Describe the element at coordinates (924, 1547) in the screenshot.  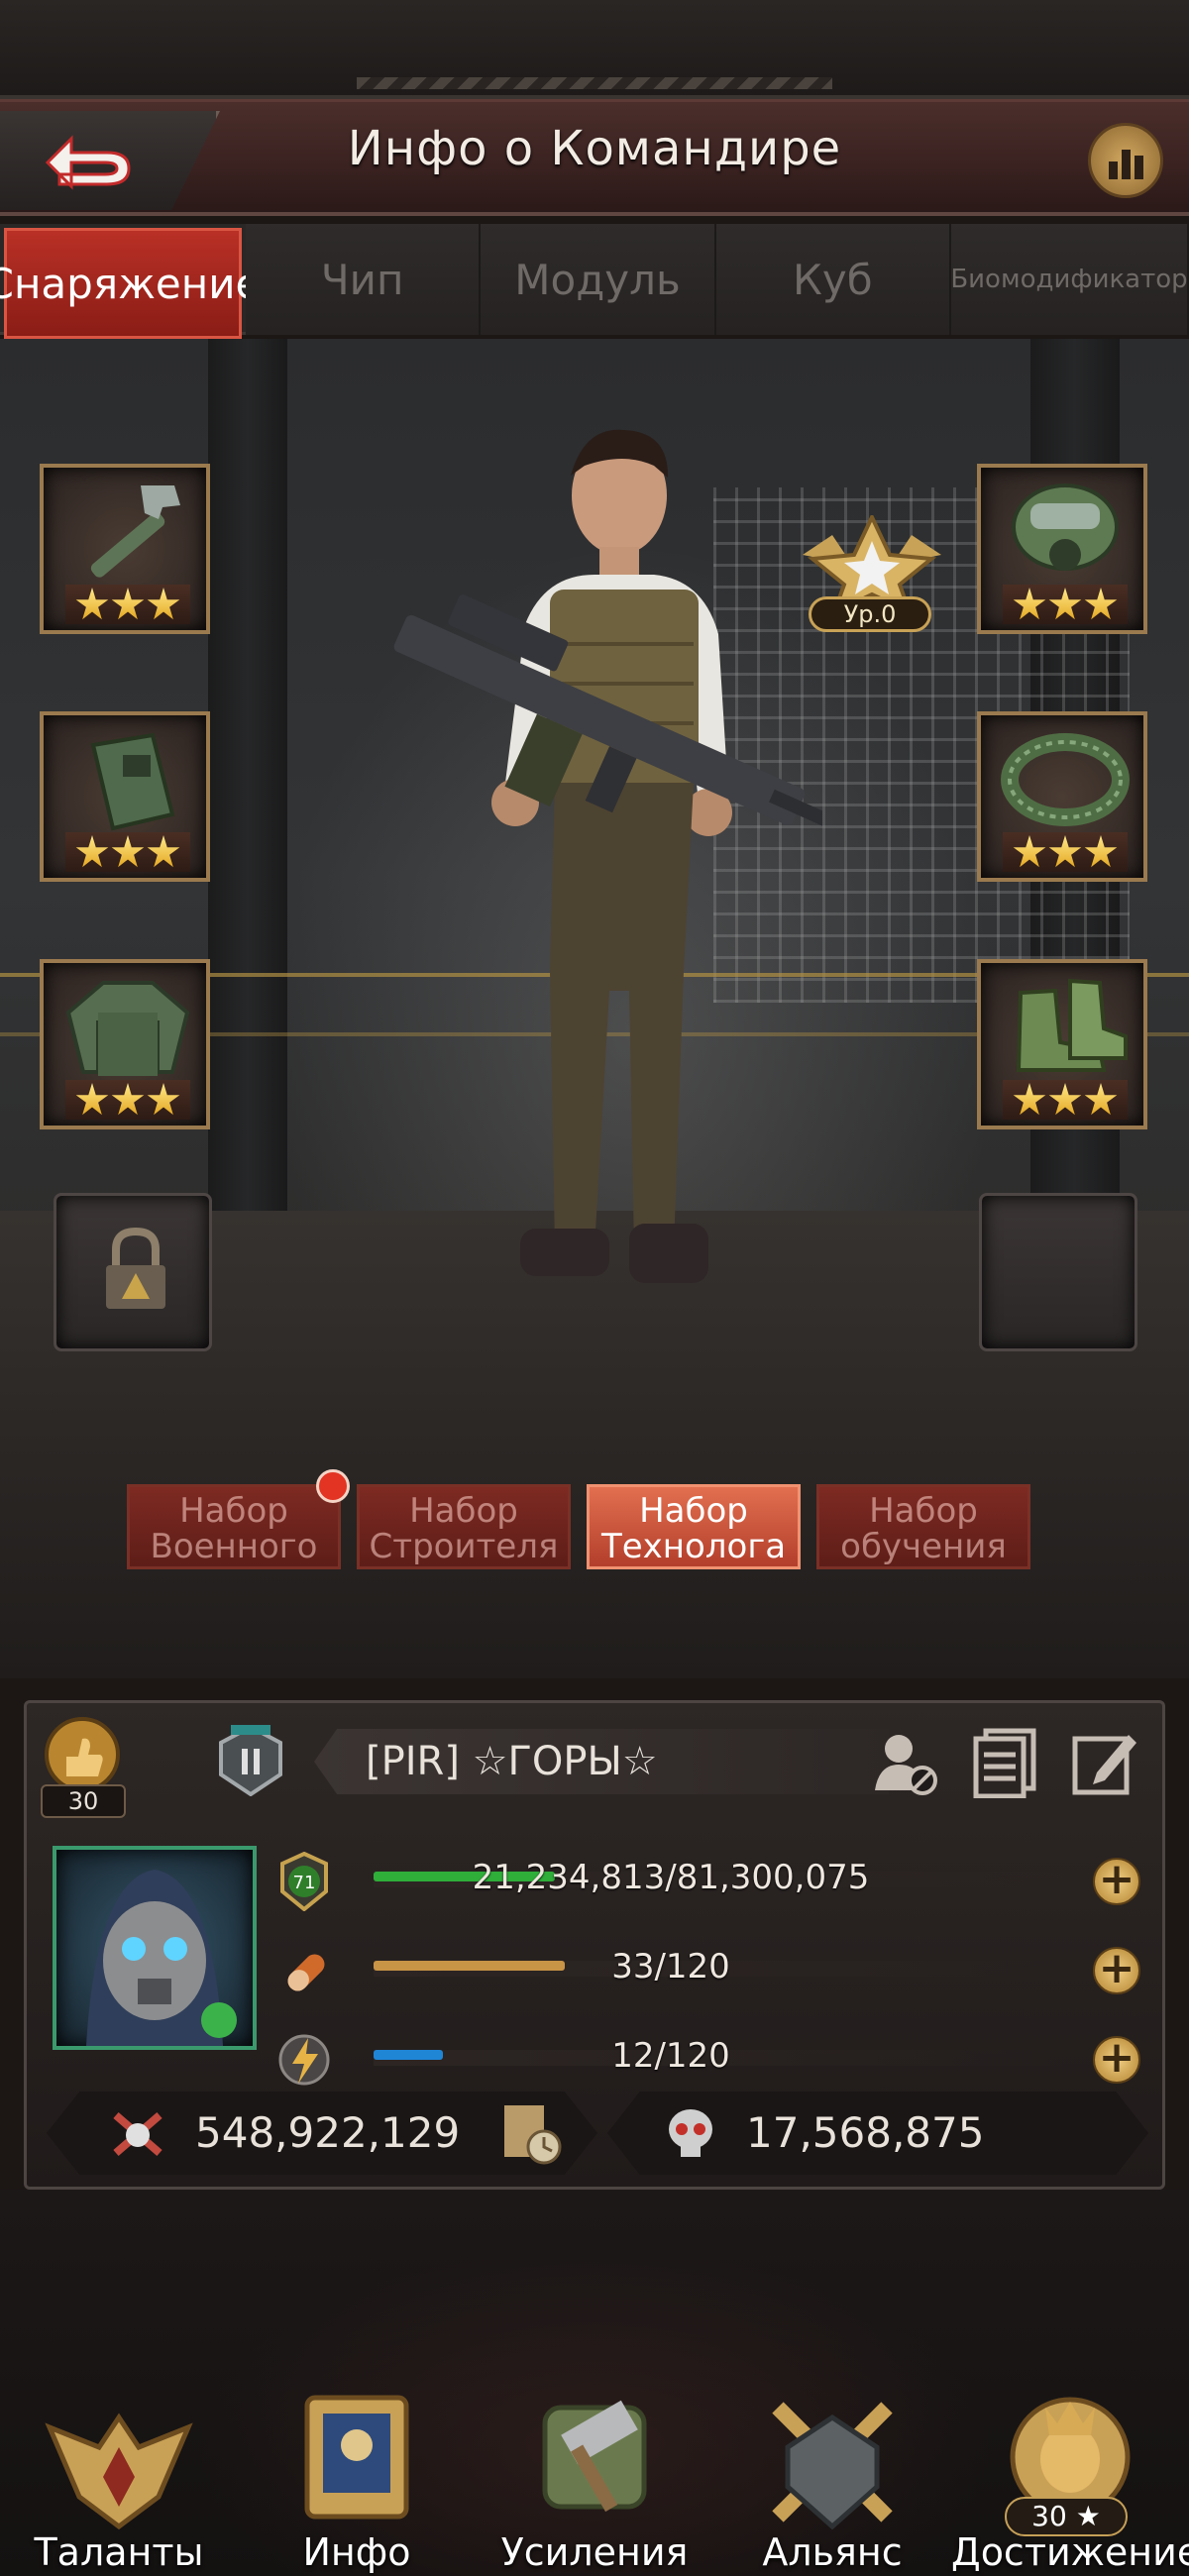
I see `set-label-line2: обучения` at that location.